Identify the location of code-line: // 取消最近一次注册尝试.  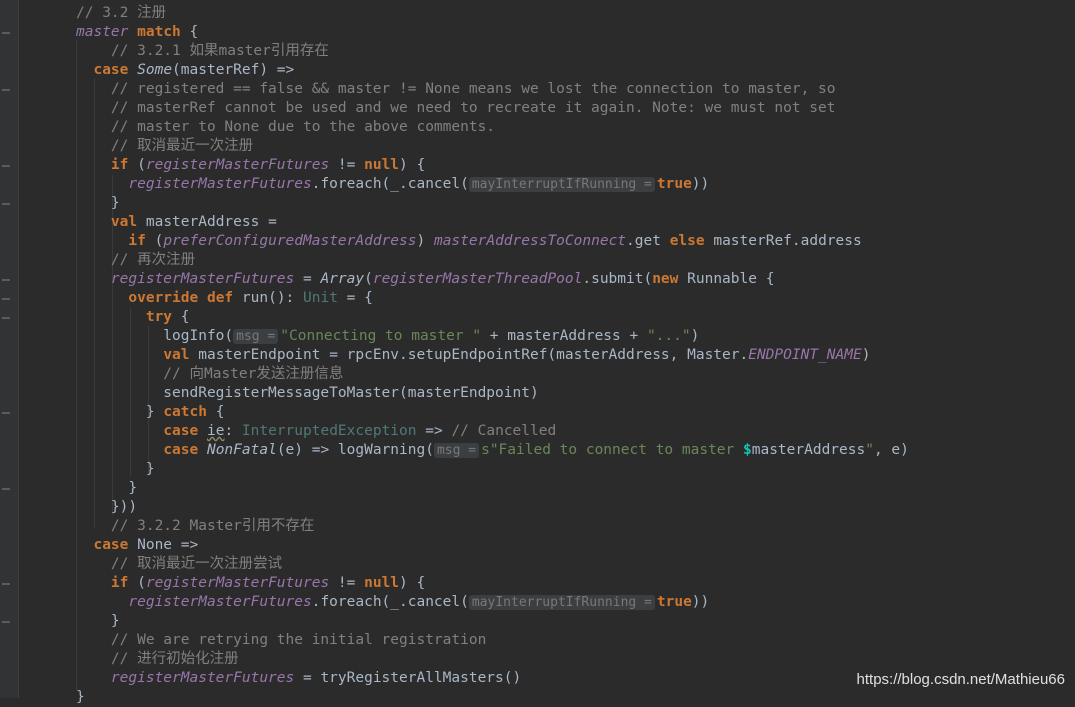
(179, 564).